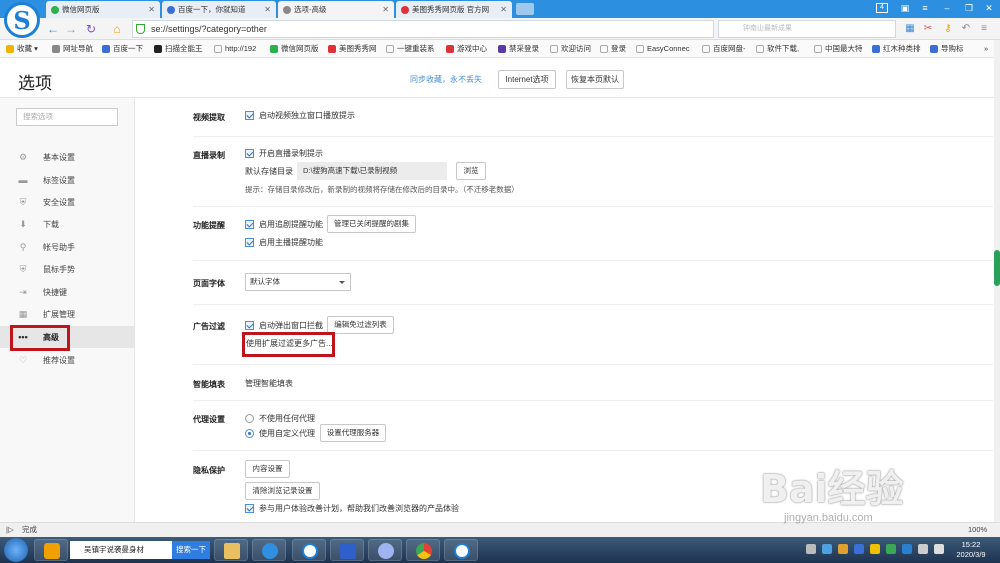 This screenshot has width=1000, height=563. Describe the element at coordinates (947, 49) in the screenshot. I see `bookmark-item: 导购标` at that location.